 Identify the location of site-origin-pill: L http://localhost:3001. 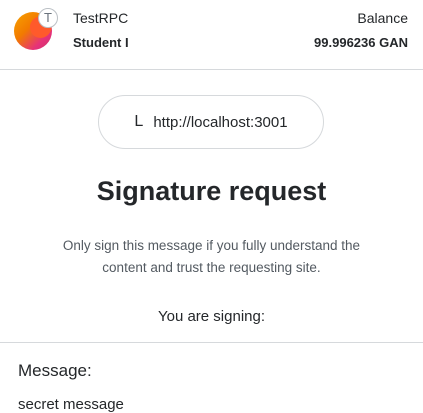
(211, 122).